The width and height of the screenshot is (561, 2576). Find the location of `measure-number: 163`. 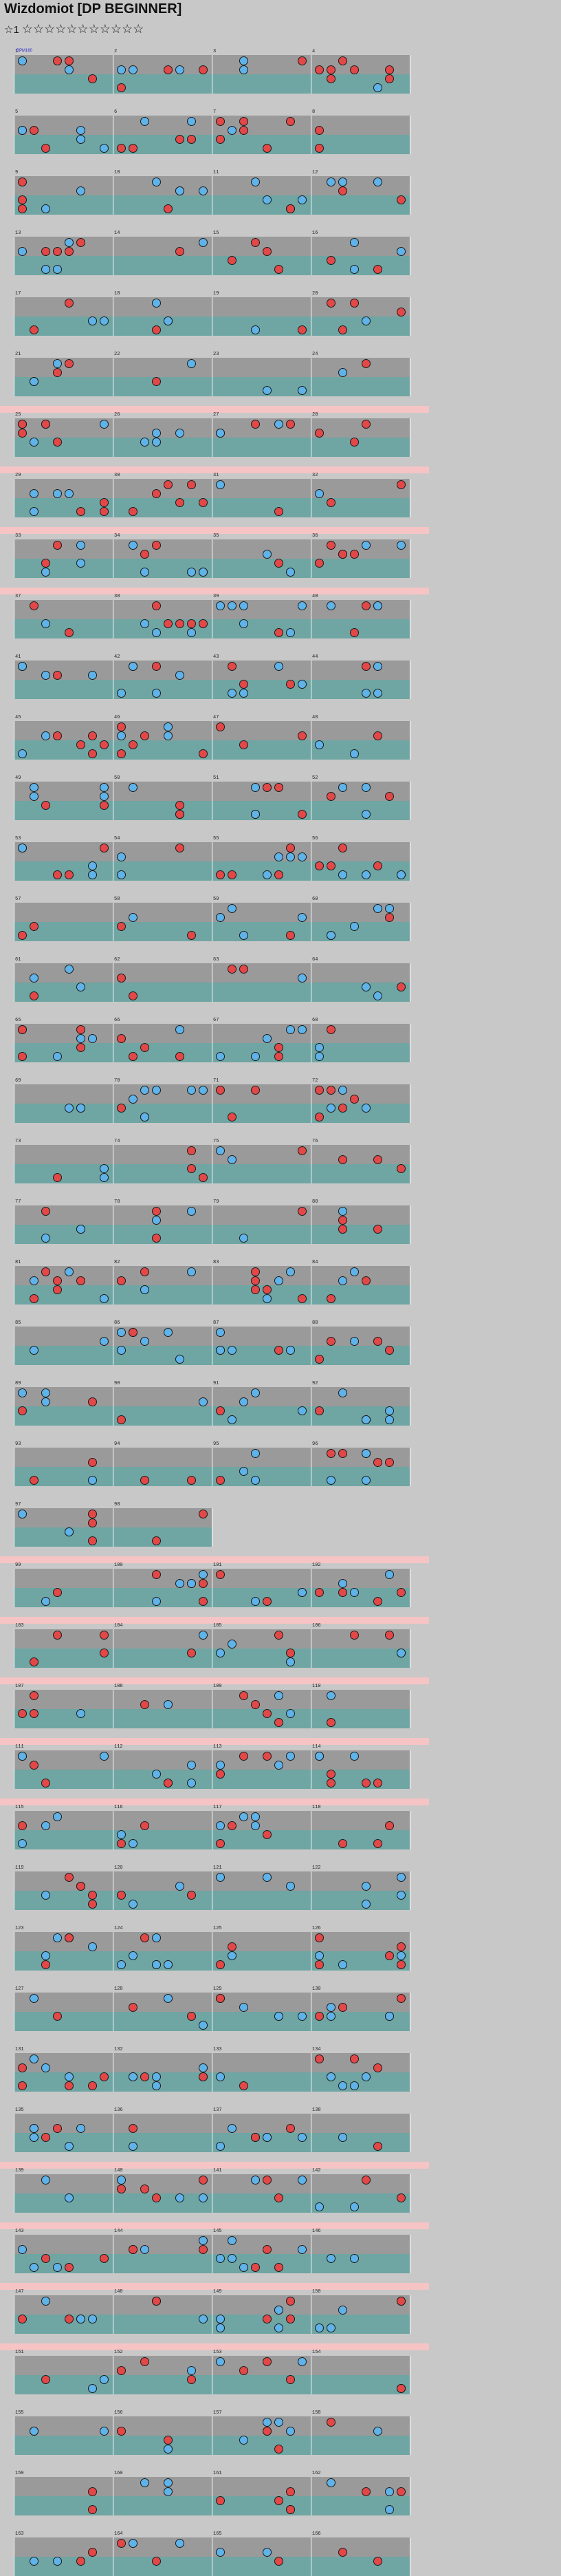

measure-number: 163 is located at coordinates (19, 2534).